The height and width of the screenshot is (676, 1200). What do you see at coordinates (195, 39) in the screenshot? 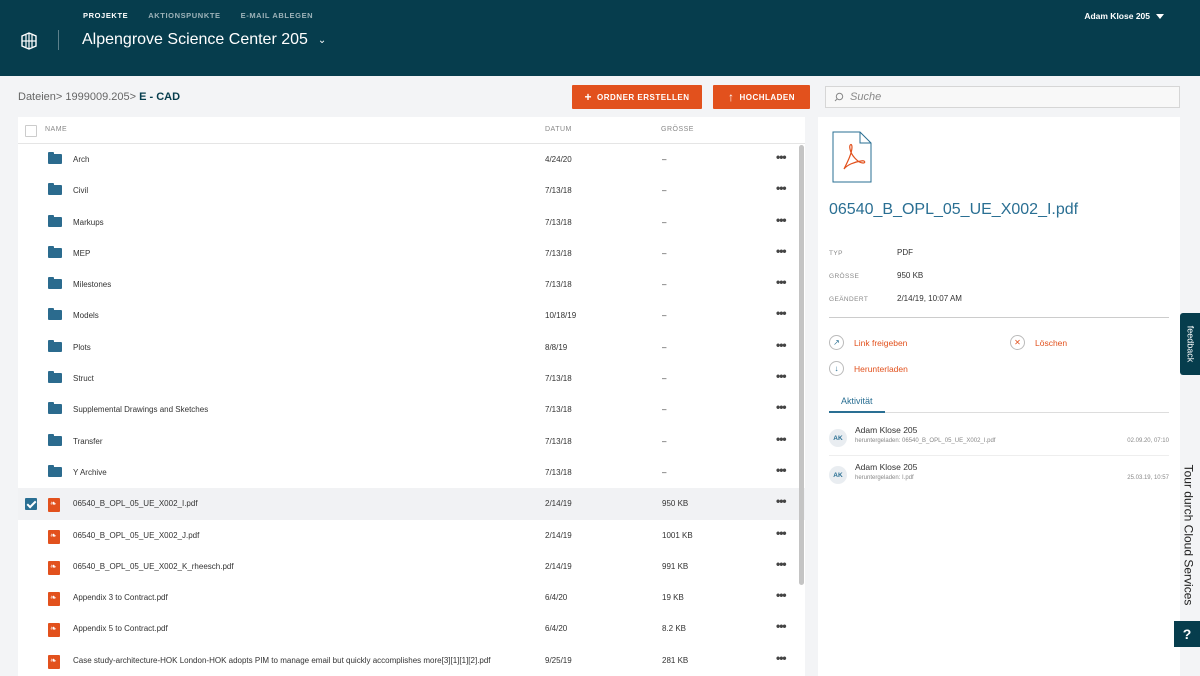
I see `project-title: Alpengrove Science Center 205` at bounding box center [195, 39].